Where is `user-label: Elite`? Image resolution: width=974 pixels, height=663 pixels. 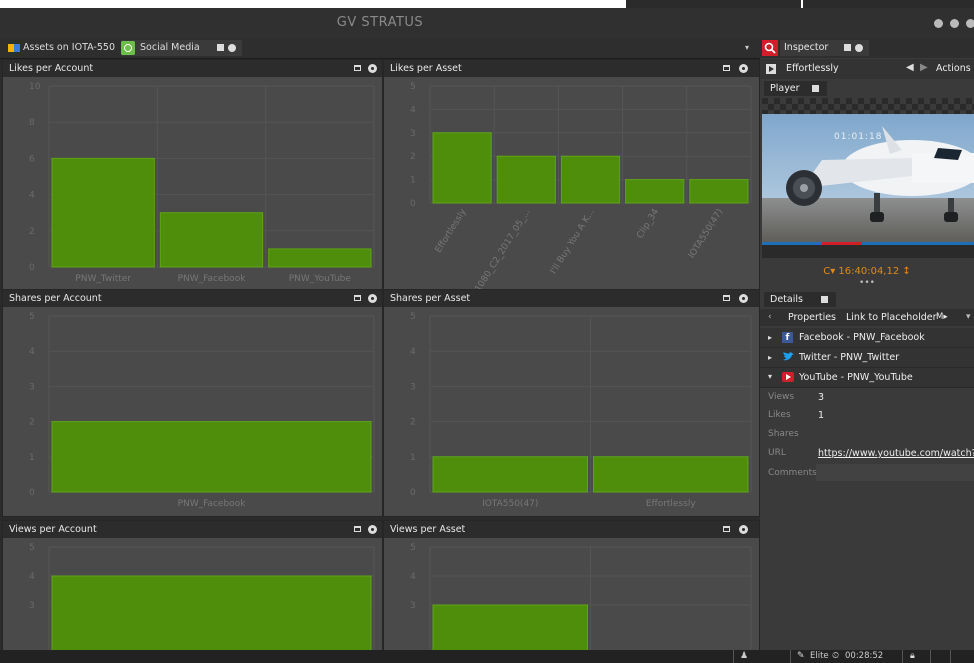
user-label: Elite is located at coordinates (819, 656).